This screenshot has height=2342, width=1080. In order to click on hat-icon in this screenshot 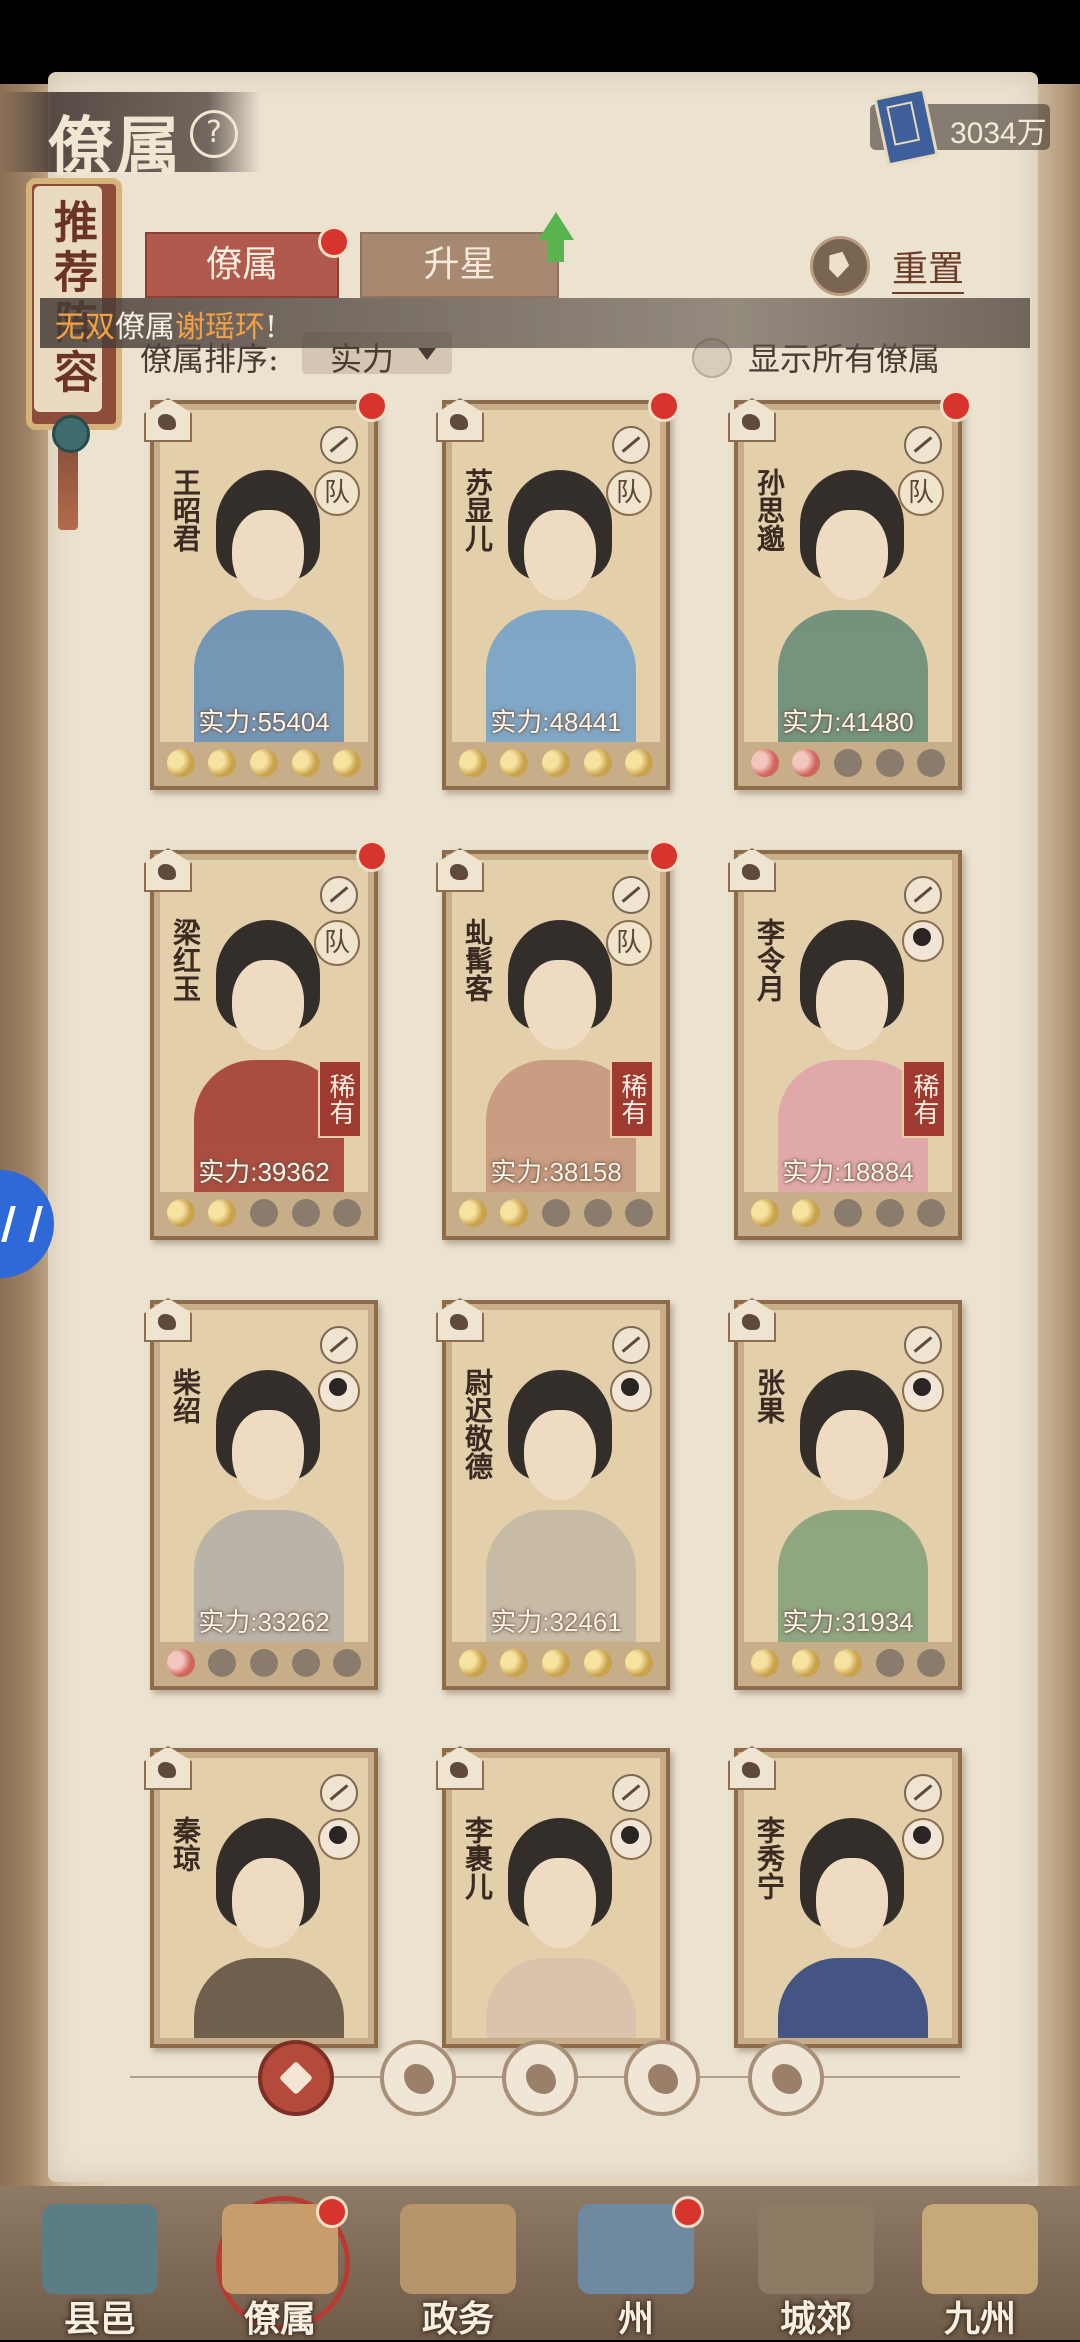, I will do `click(419, 2079)`.